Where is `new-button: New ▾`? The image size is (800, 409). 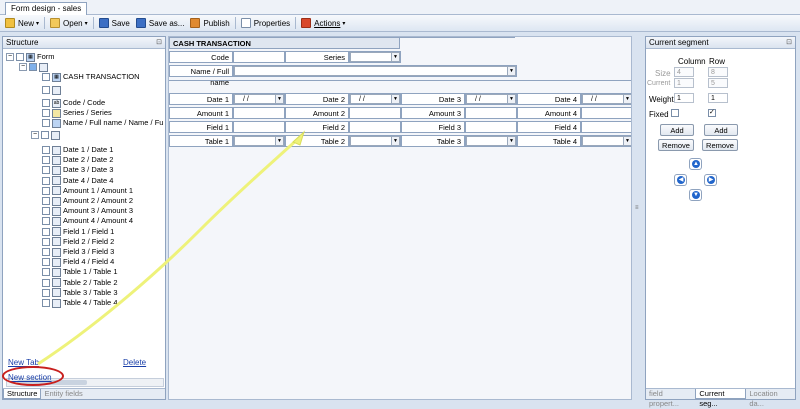
new-button: New ▾ is located at coordinates (22, 23).